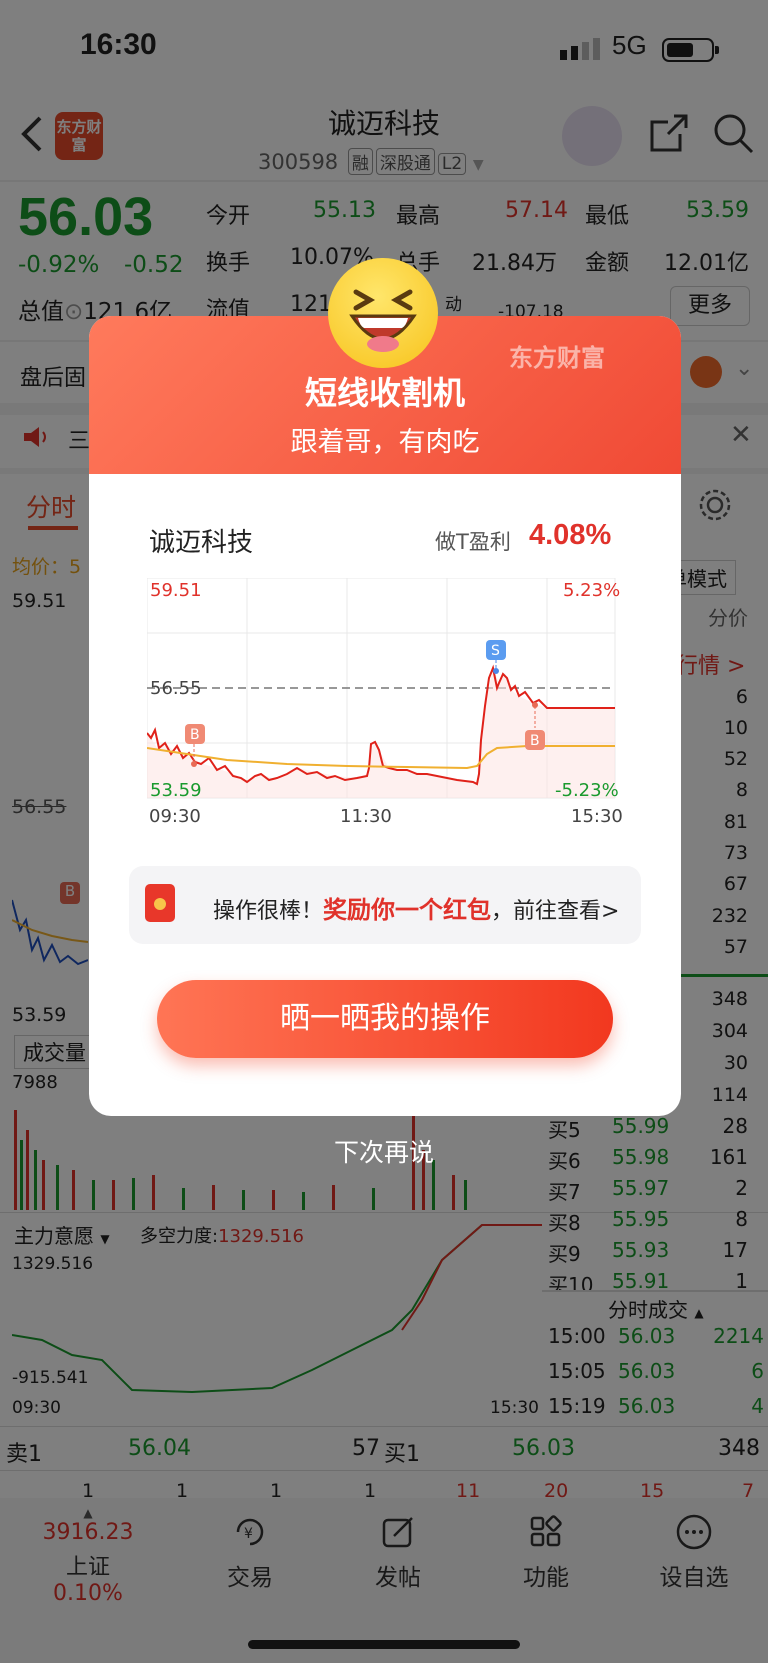 Image resolution: width=768 pixels, height=1663 pixels. I want to click on marker-b1-label: B, so click(195, 735).